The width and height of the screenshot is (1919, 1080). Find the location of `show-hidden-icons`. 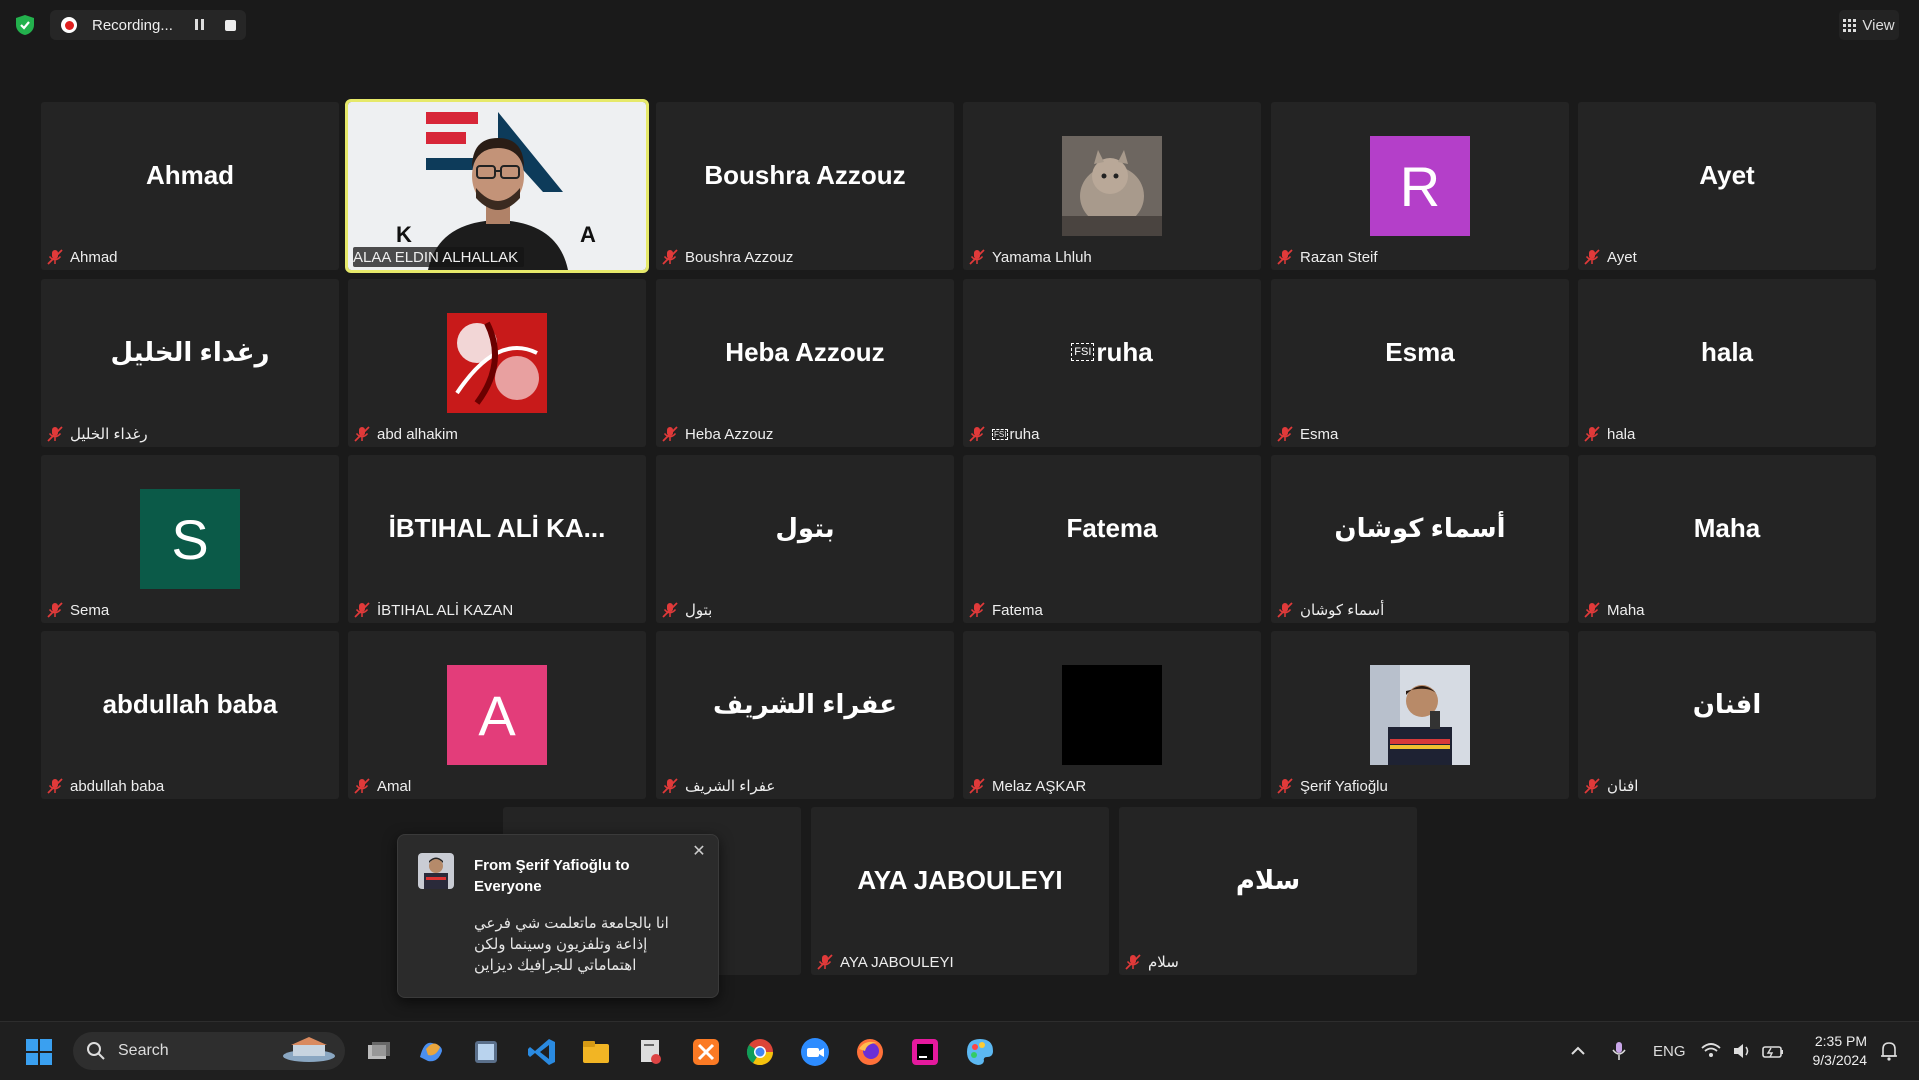

show-hidden-icons is located at coordinates (1578, 1051).